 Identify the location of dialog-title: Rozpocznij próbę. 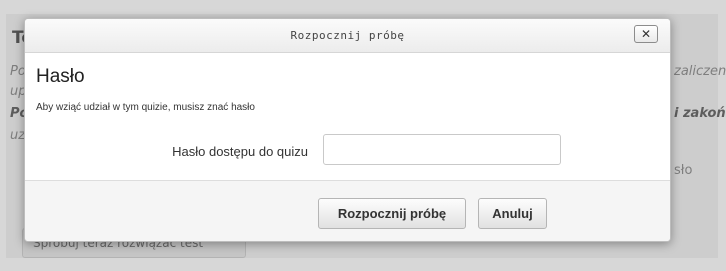
(347, 35).